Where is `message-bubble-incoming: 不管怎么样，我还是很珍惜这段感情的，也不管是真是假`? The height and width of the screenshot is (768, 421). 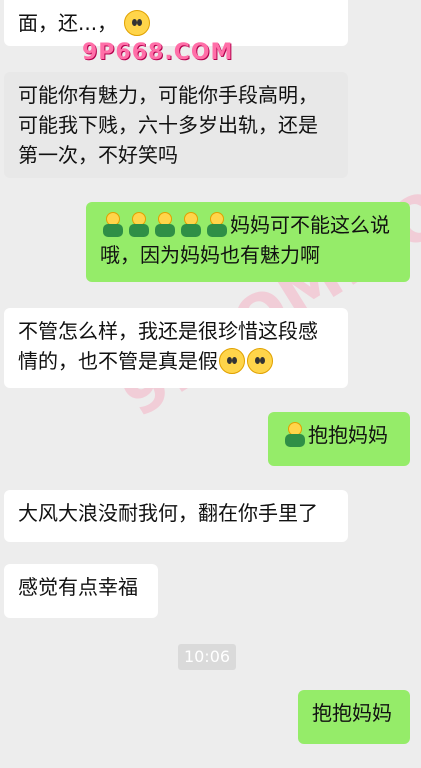
message-bubble-incoming: 不管怎么样，我还是很珍惜这段感情的，也不管是真是假 is located at coordinates (176, 348).